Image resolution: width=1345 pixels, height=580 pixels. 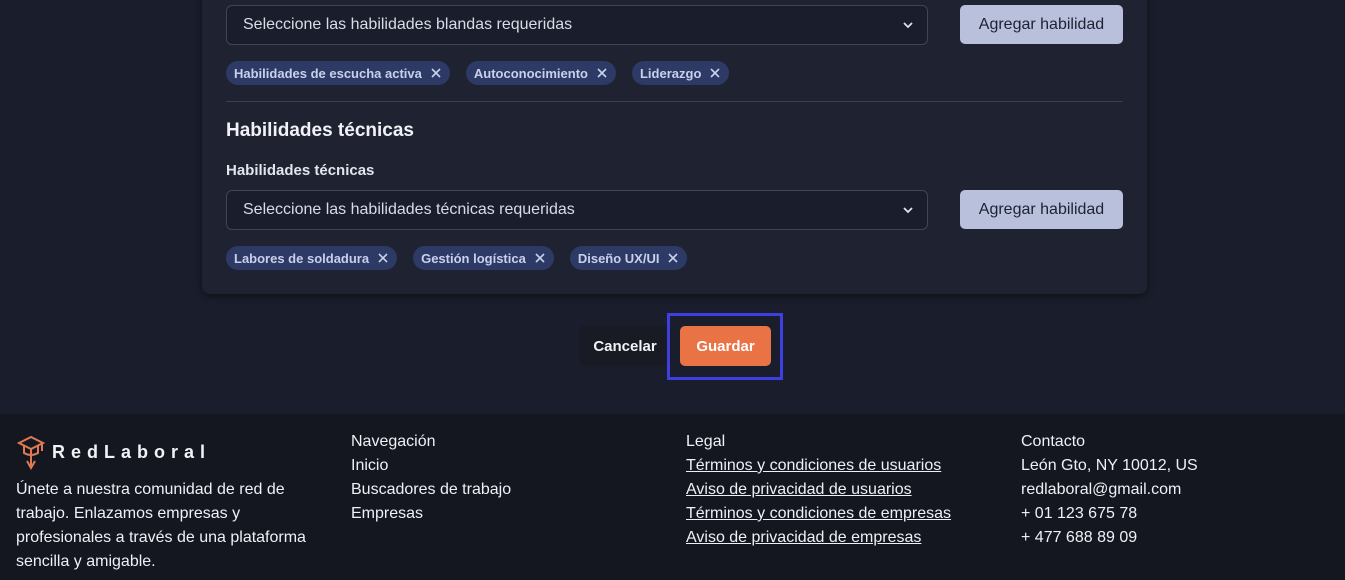 I want to click on form-actions: Cancelar, so click(x=625, y=346).